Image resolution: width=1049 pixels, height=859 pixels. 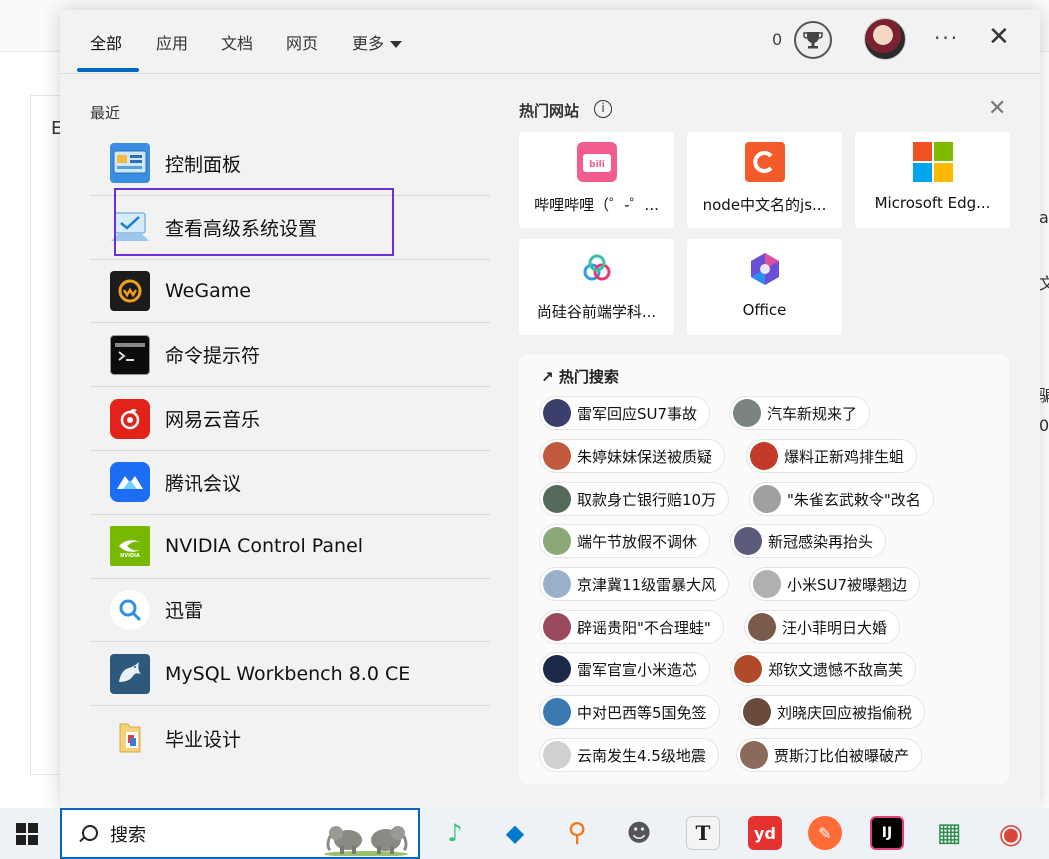 What do you see at coordinates (240, 833) in the screenshot?
I see `taskbar-search-box: 搜索` at bounding box center [240, 833].